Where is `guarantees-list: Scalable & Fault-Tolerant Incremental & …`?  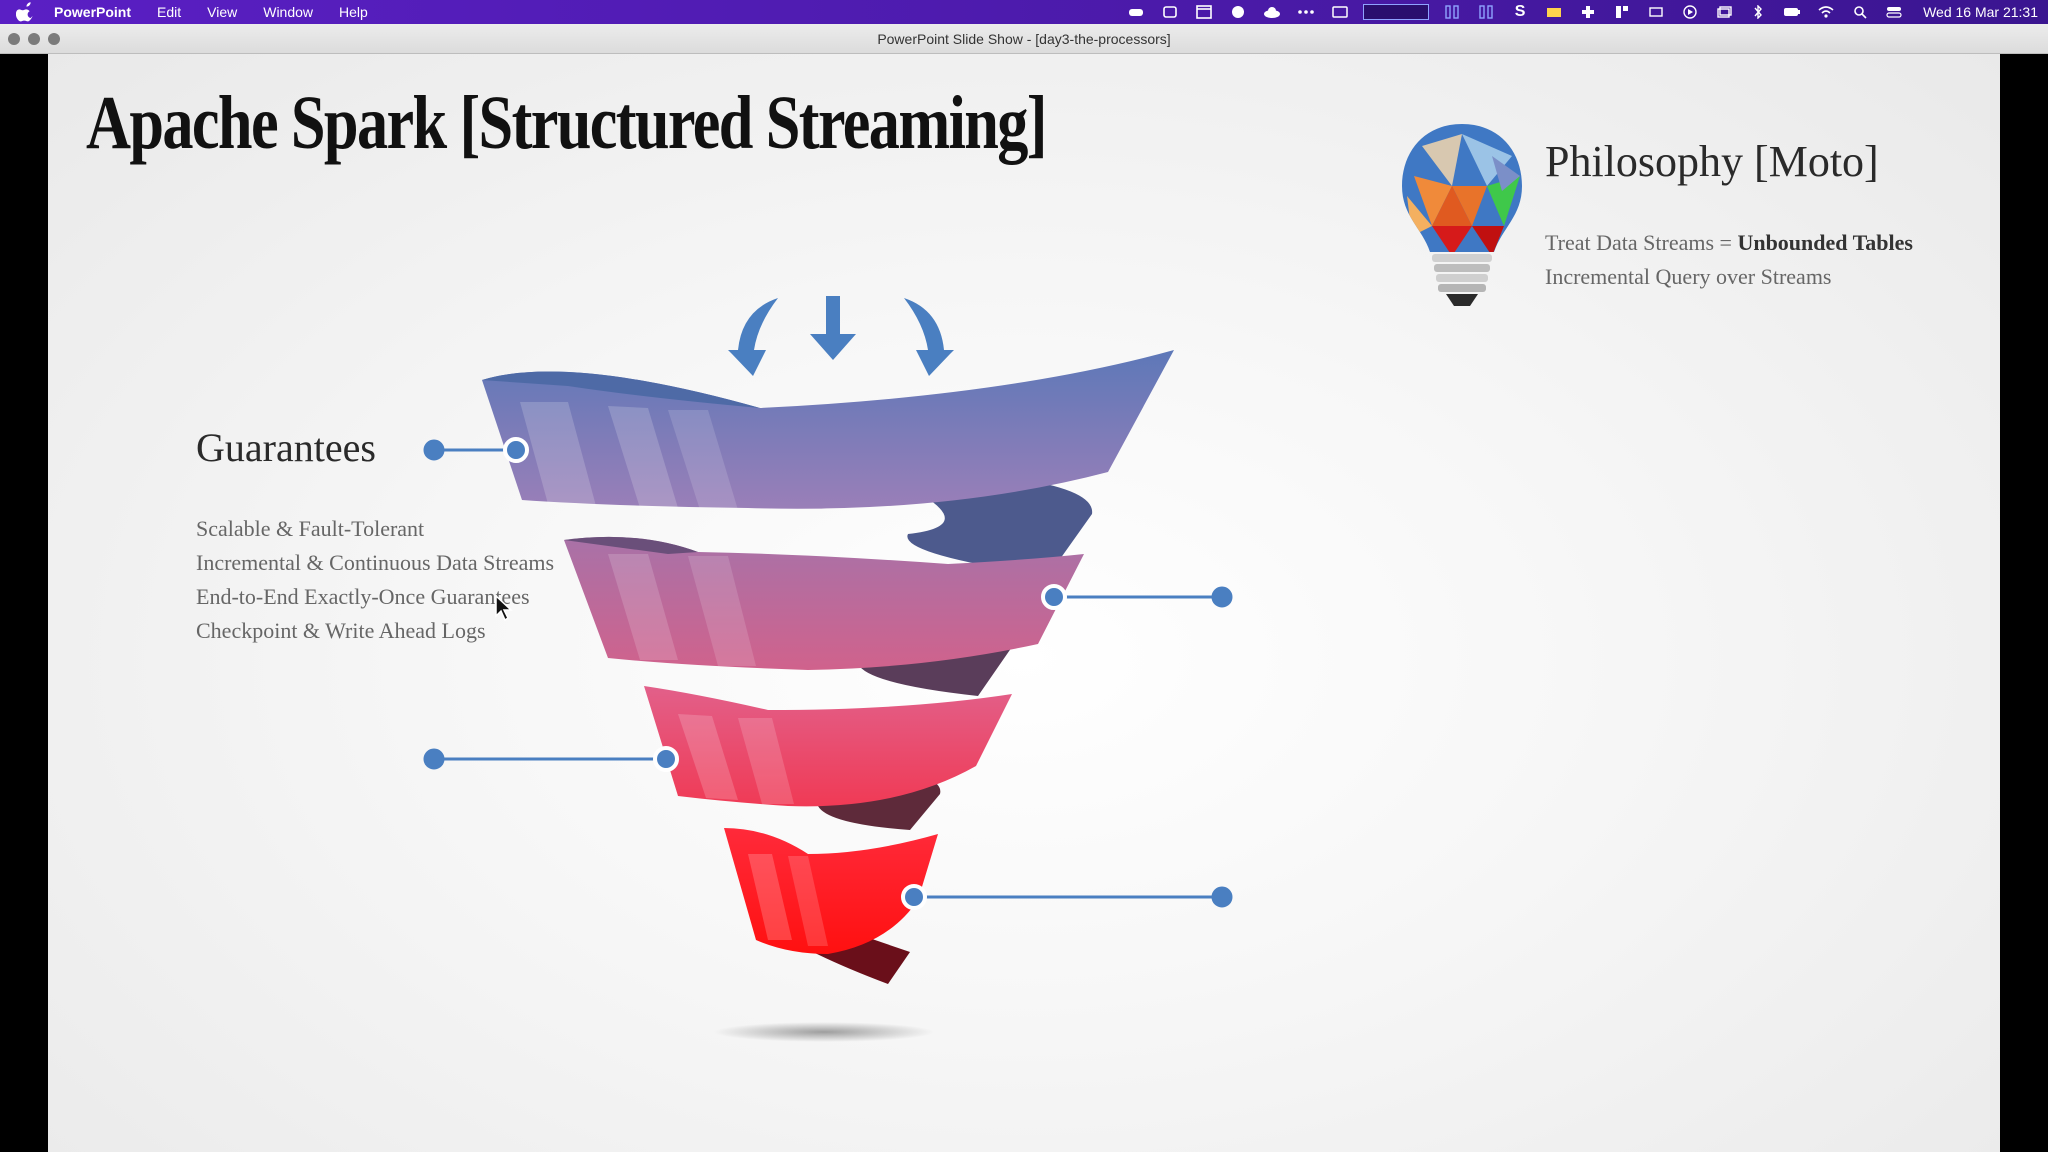
guarantees-list: Scalable & Fault-Tolerant Incremental & … is located at coordinates (375, 580).